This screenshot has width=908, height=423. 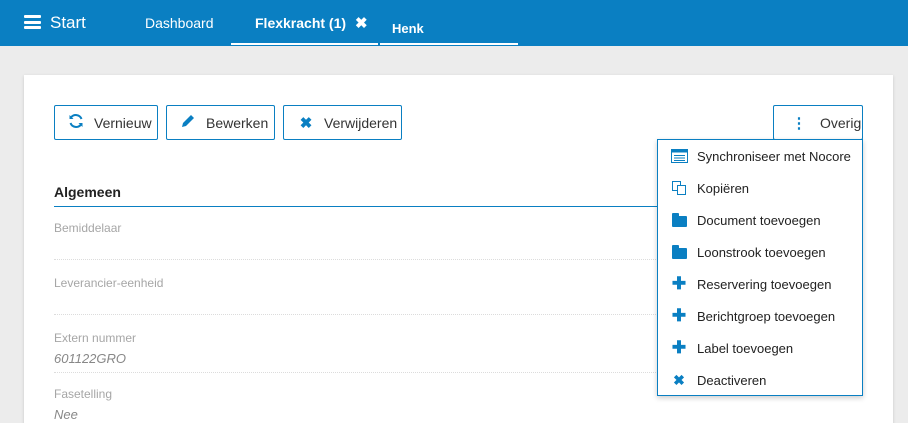 What do you see at coordinates (841, 122) in the screenshot?
I see `other-label: Overig` at bounding box center [841, 122].